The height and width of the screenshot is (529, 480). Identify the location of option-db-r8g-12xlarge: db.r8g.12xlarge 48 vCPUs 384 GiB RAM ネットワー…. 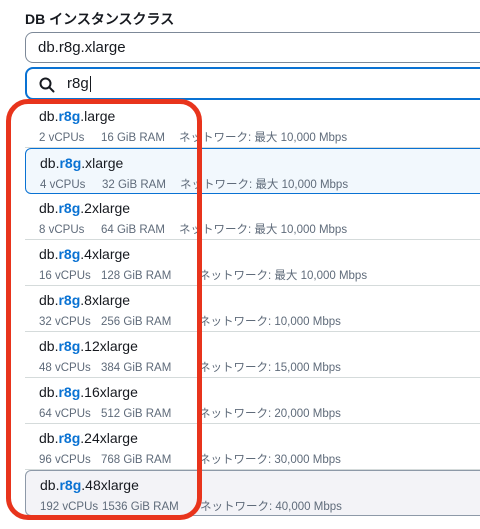
(252, 355).